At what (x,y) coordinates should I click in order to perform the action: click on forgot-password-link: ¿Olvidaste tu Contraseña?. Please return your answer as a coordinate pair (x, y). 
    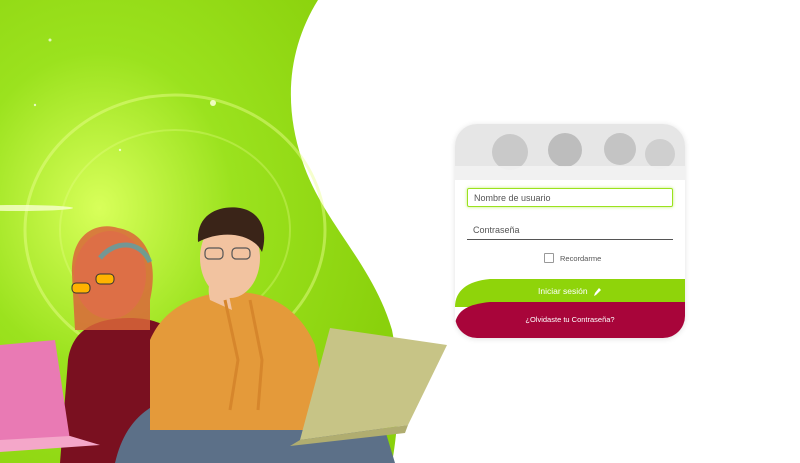
    Looking at the image, I should click on (570, 319).